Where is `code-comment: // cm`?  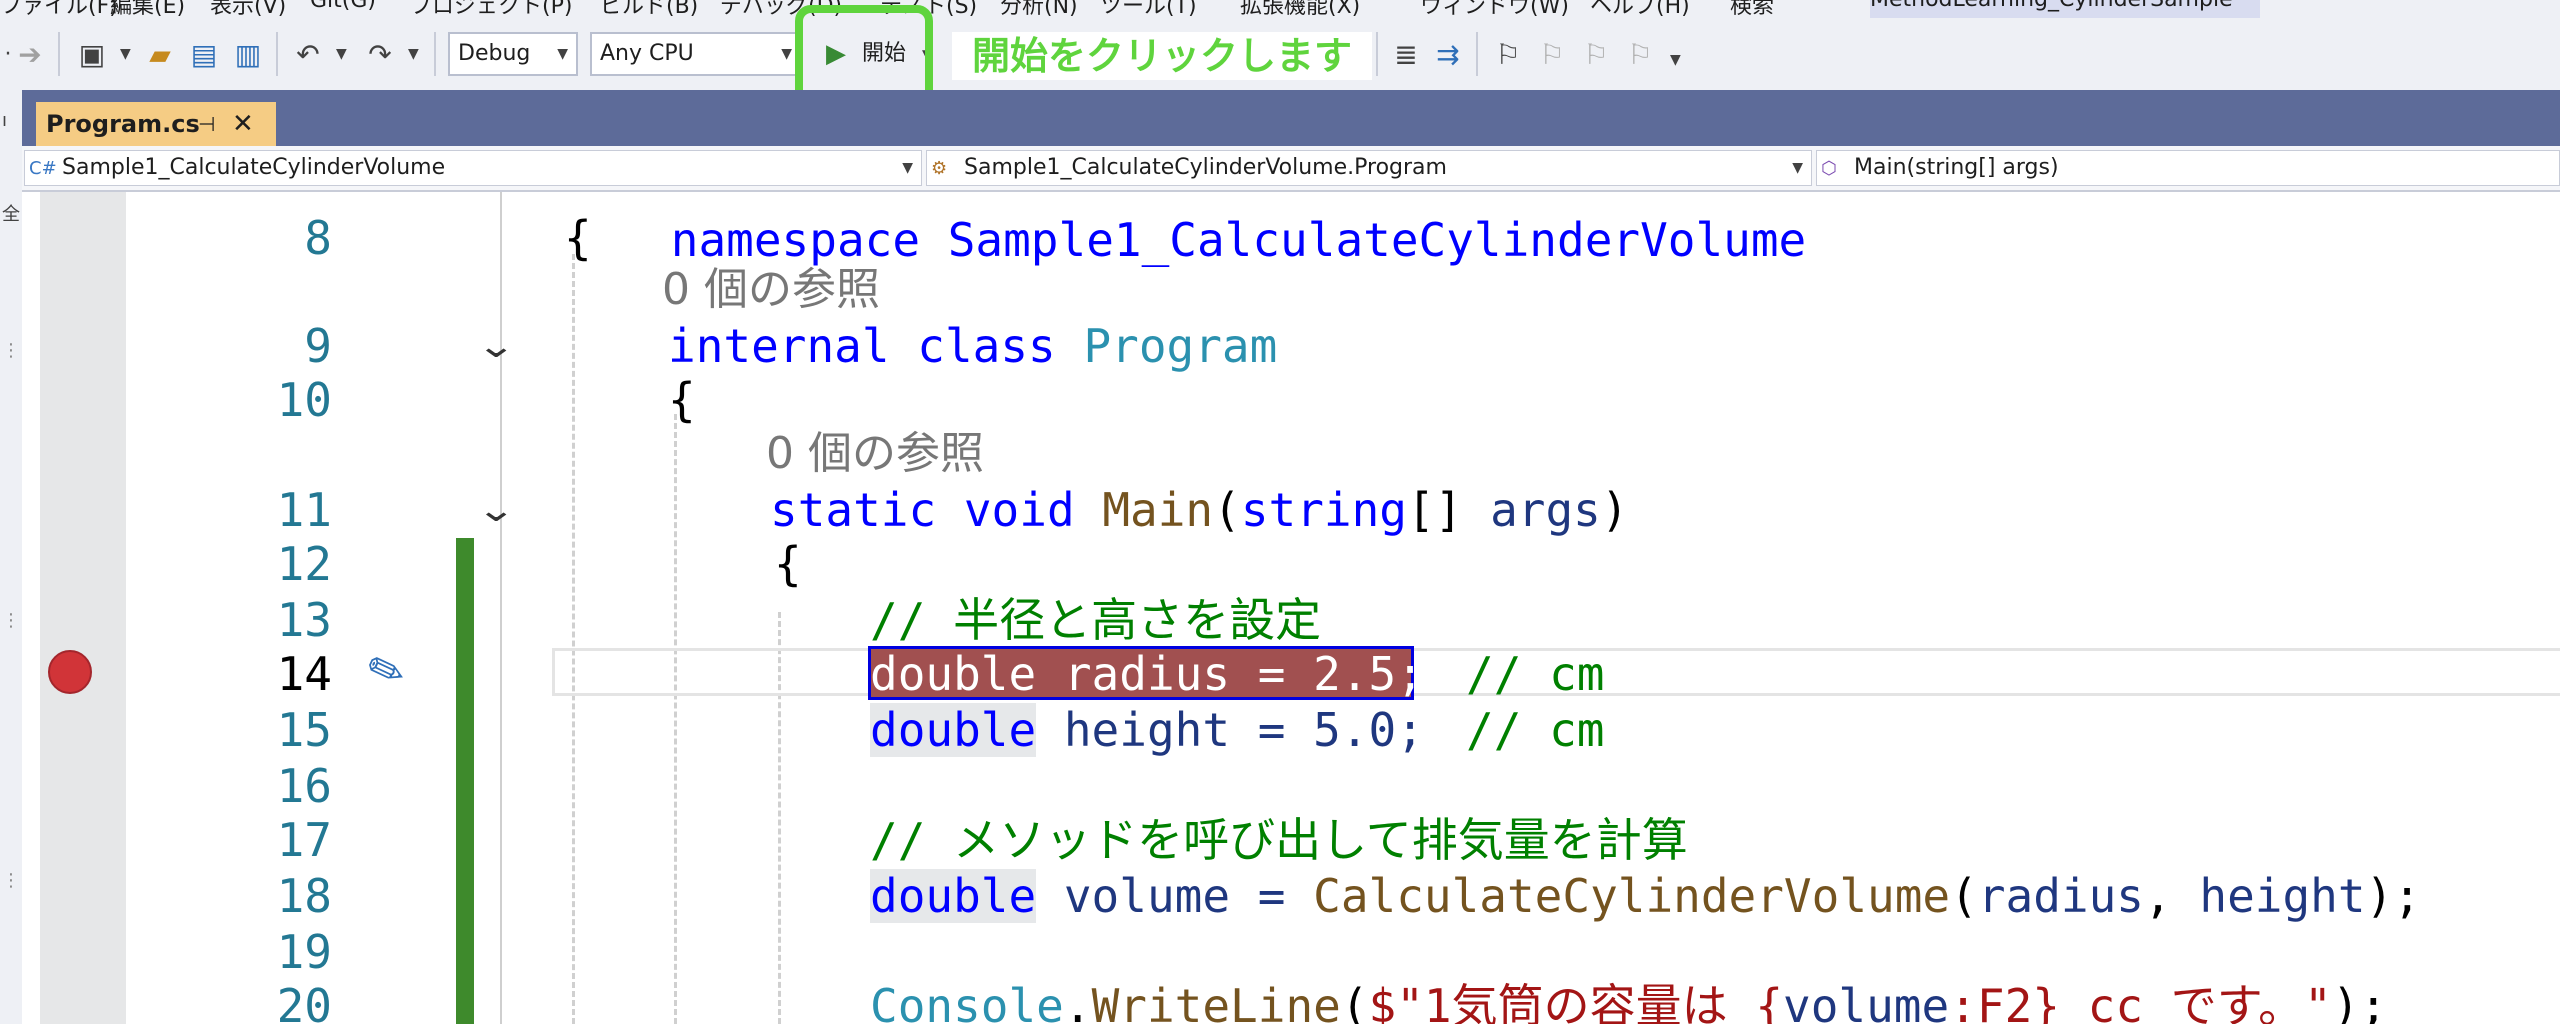 code-comment: // cm is located at coordinates (1535, 674).